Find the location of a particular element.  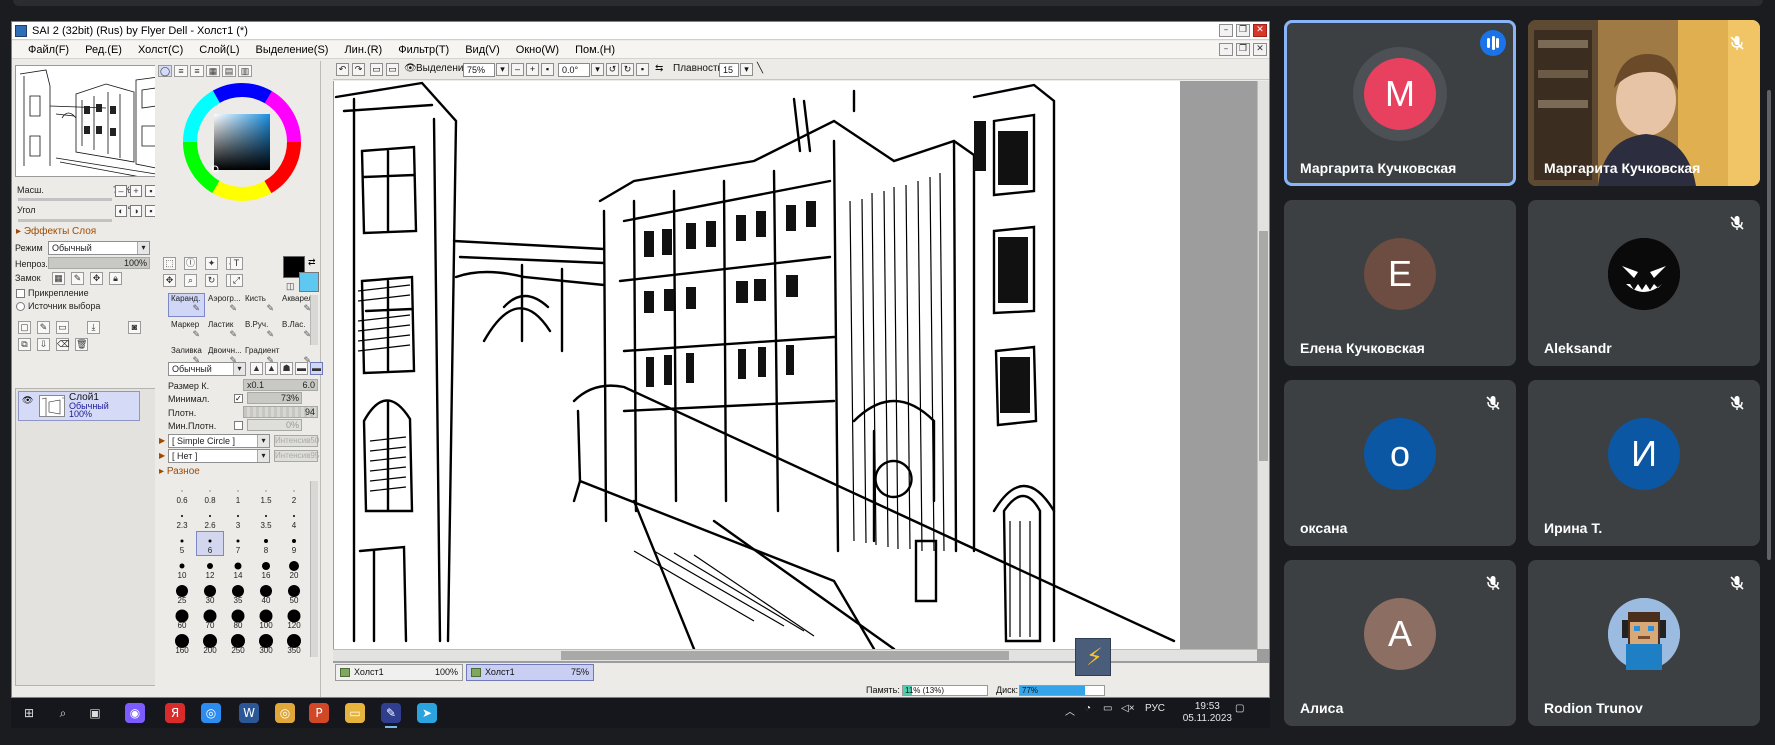

doc-close-button: ✕ is located at coordinates (1260, 49).